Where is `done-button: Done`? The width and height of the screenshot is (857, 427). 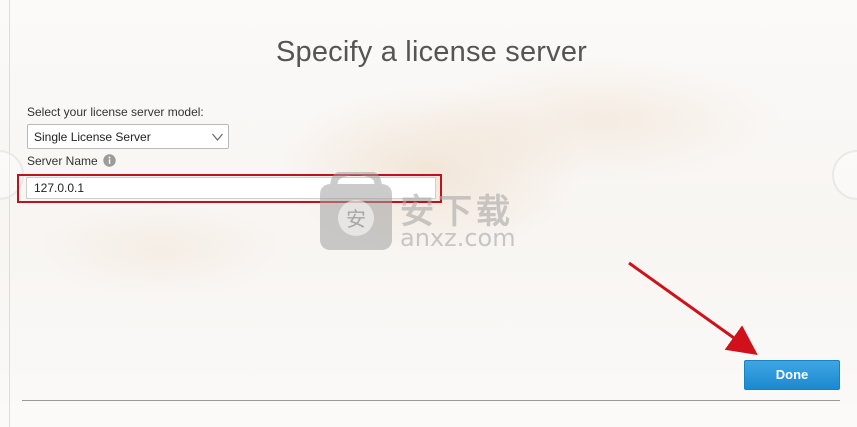
done-button: Done is located at coordinates (792, 375).